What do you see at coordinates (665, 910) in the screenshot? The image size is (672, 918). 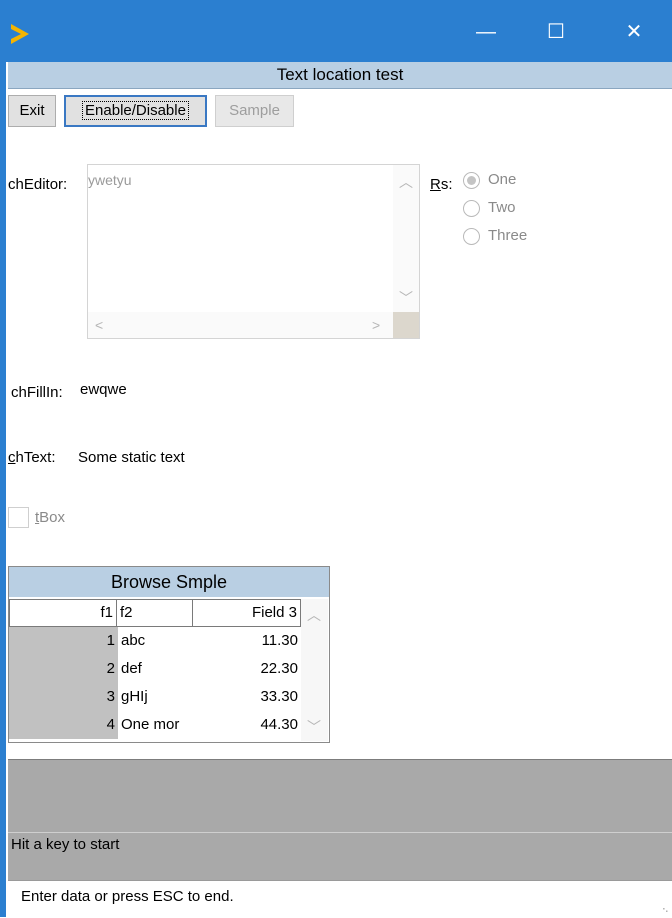 I see `resize-grip-icon: ⠢` at bounding box center [665, 910].